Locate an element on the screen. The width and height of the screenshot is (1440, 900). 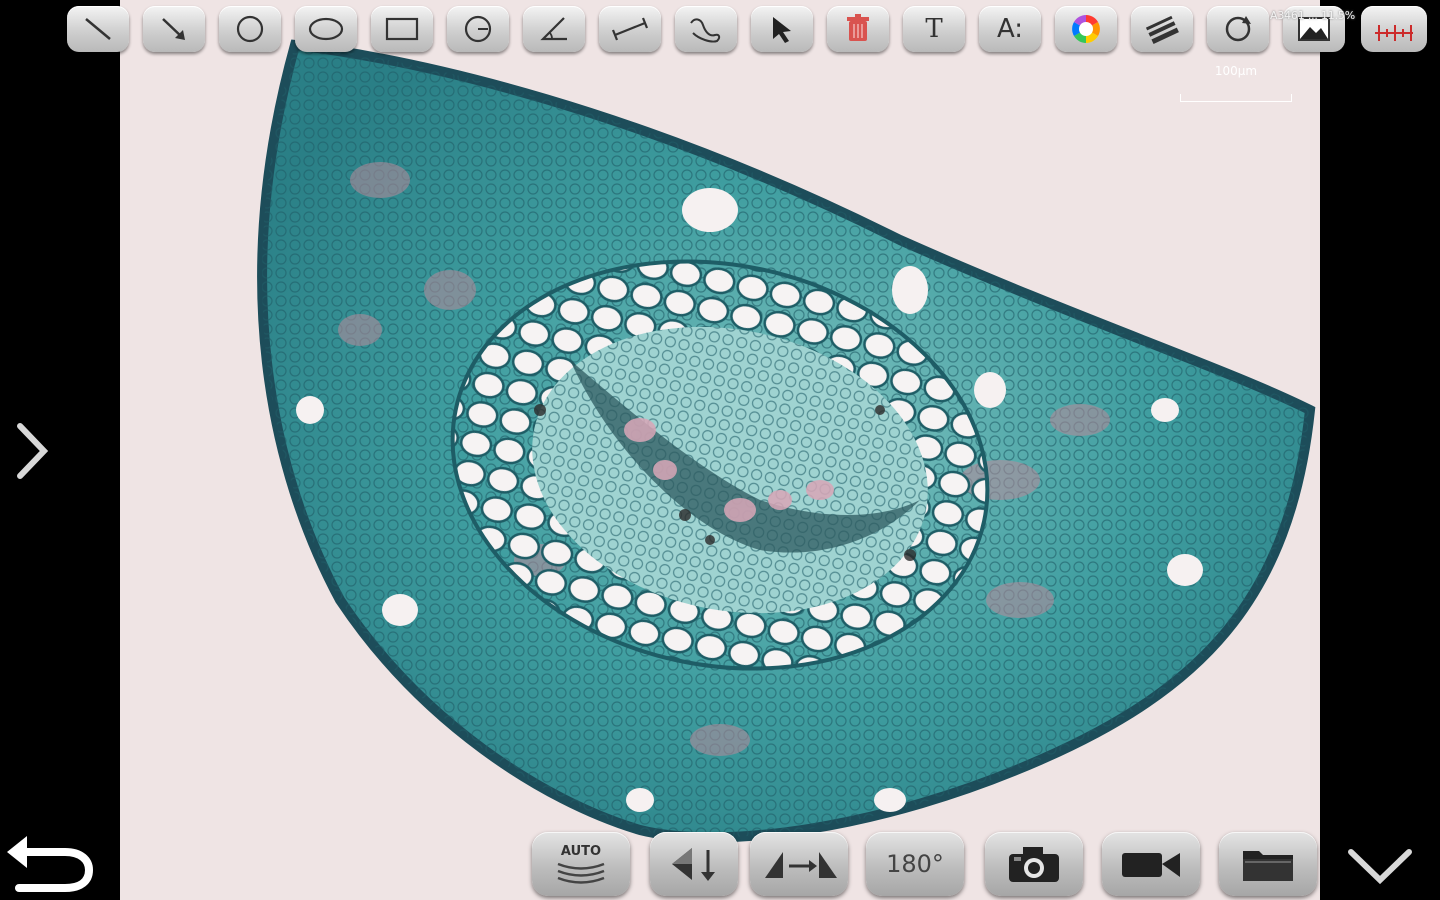
text-tool-button: T is located at coordinates (934, 29).